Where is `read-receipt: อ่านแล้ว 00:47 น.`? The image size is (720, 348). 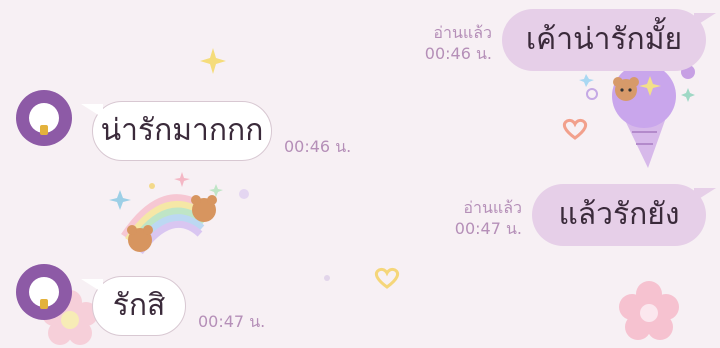
read-receipt: อ่านแล้ว 00:47 น. is located at coordinates (476, 218).